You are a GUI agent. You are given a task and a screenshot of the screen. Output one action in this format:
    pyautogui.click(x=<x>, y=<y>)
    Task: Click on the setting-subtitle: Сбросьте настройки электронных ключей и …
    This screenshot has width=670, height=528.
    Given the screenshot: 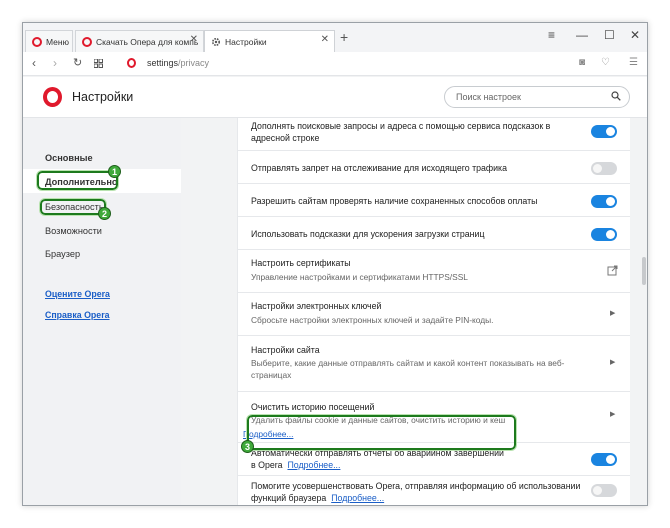 What is the action you would take?
    pyautogui.click(x=372, y=320)
    